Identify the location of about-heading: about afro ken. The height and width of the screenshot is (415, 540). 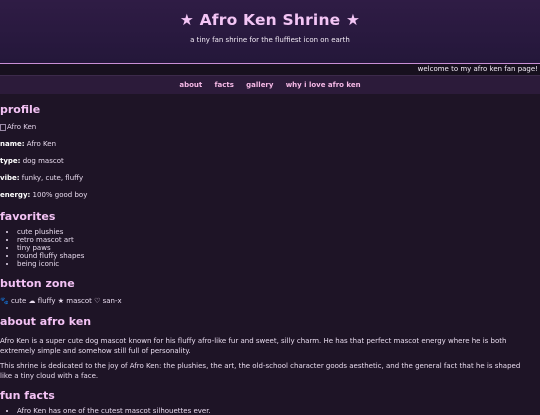
(46, 321).